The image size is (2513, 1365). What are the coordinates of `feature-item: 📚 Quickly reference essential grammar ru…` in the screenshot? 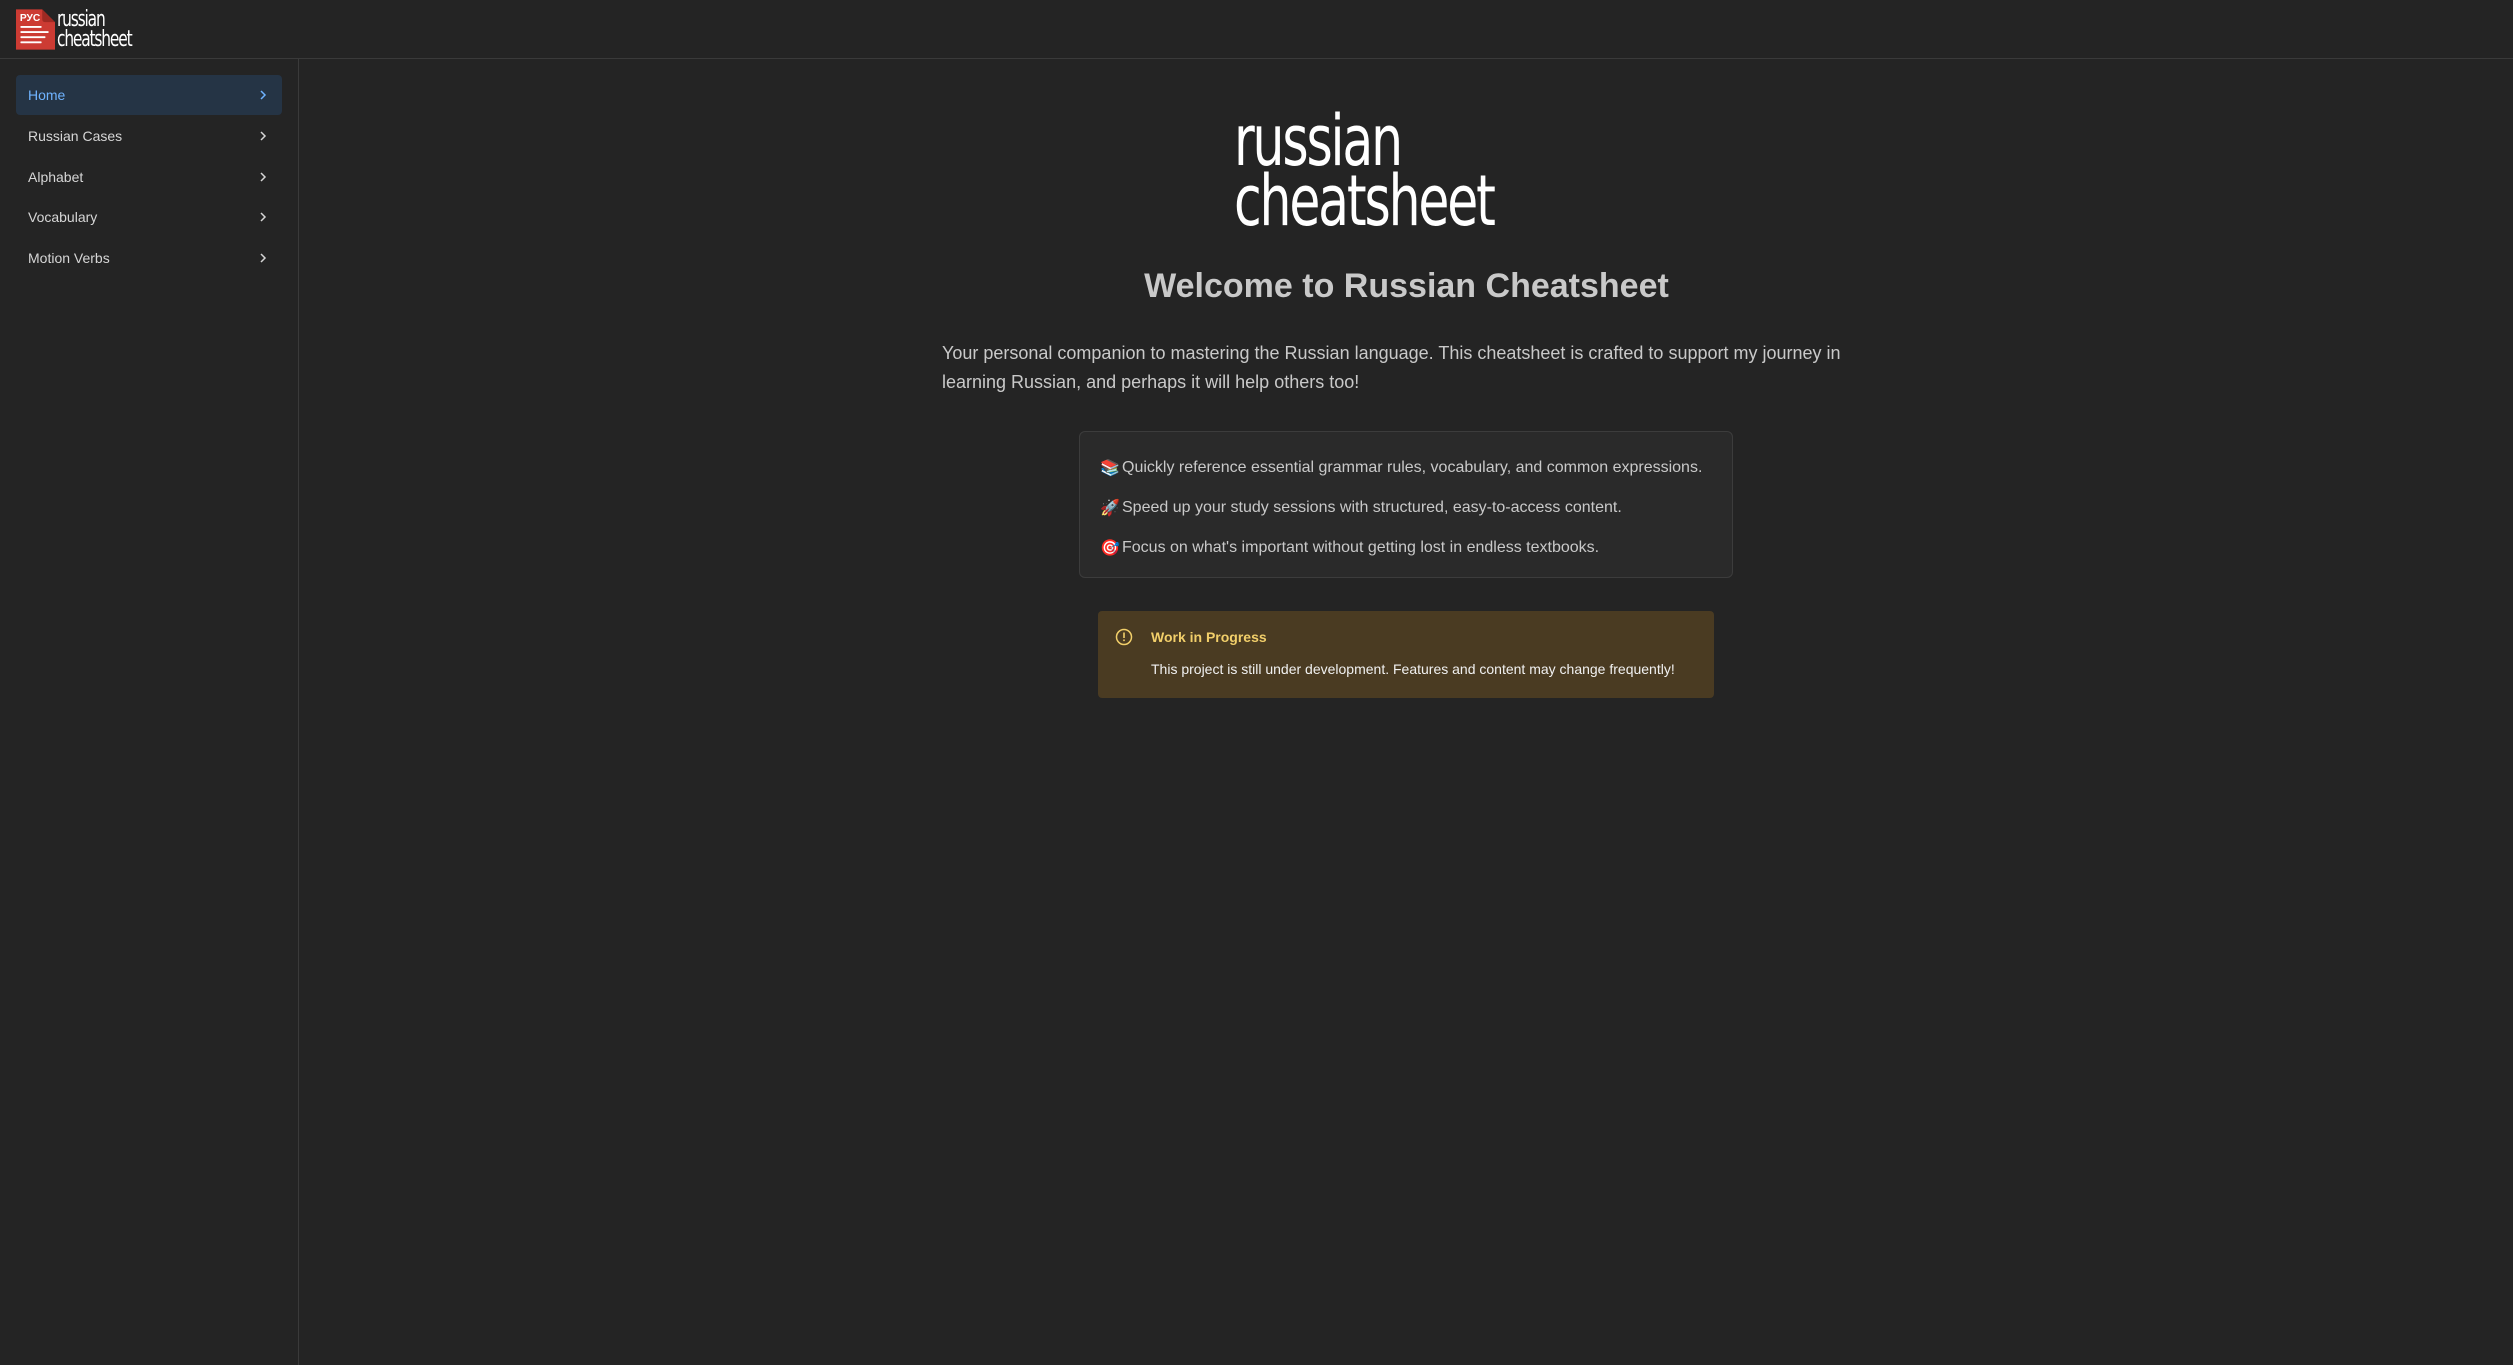 It's located at (1406, 468).